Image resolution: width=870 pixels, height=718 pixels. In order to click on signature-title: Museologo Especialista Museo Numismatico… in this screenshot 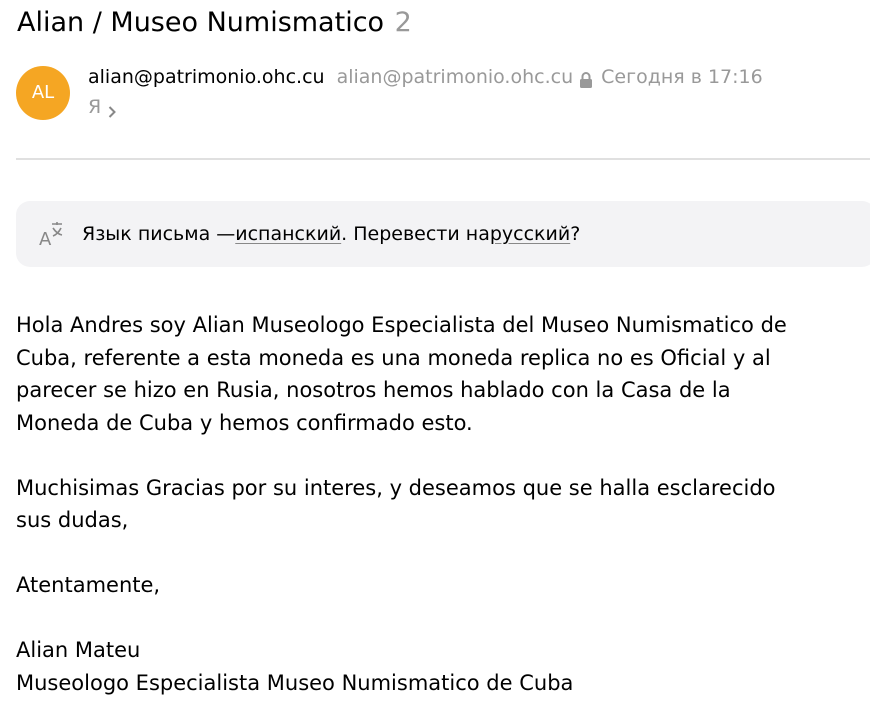, I will do `click(295, 682)`.